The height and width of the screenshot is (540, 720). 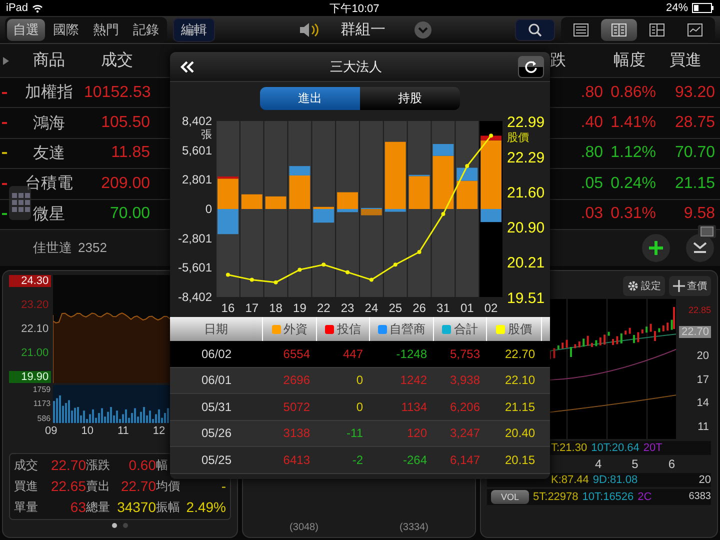 I want to click on column-header: 買進, so click(x=685, y=61).